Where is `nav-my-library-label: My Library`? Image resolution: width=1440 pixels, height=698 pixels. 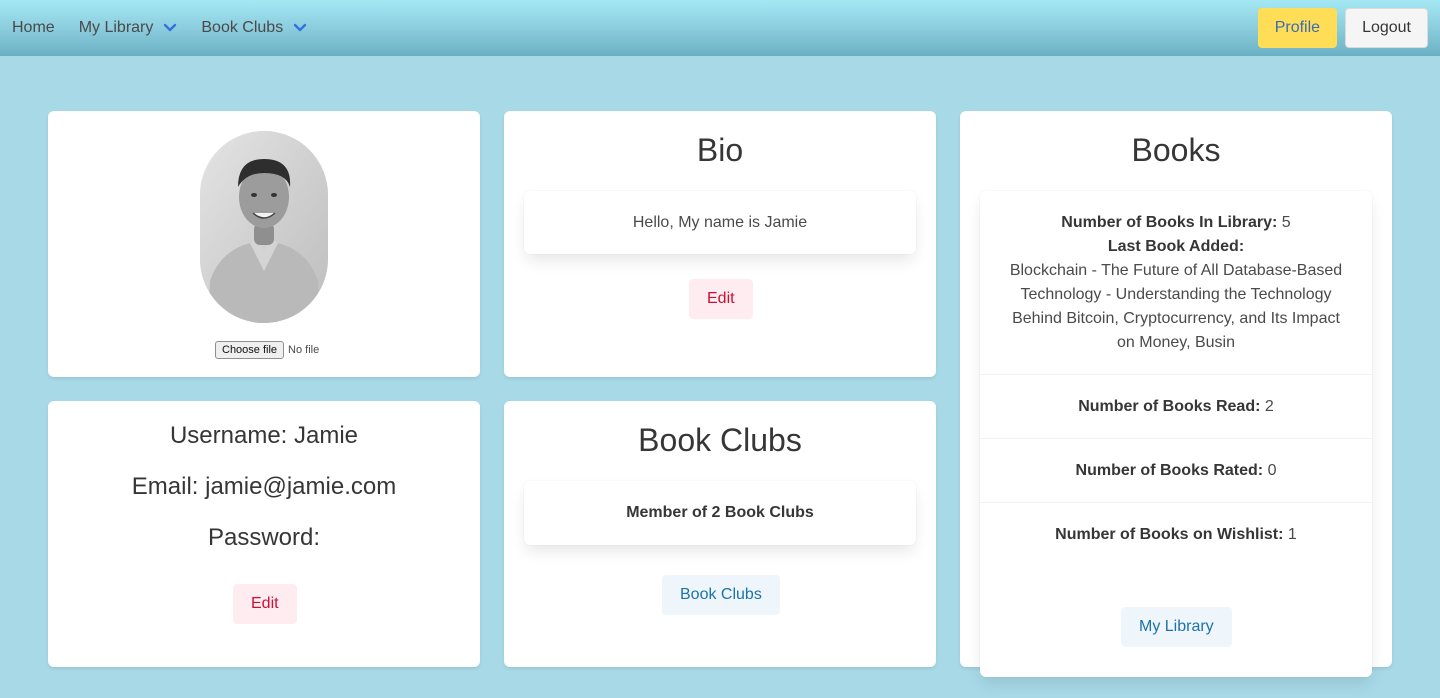
nav-my-library-label: My Library is located at coordinates (116, 27).